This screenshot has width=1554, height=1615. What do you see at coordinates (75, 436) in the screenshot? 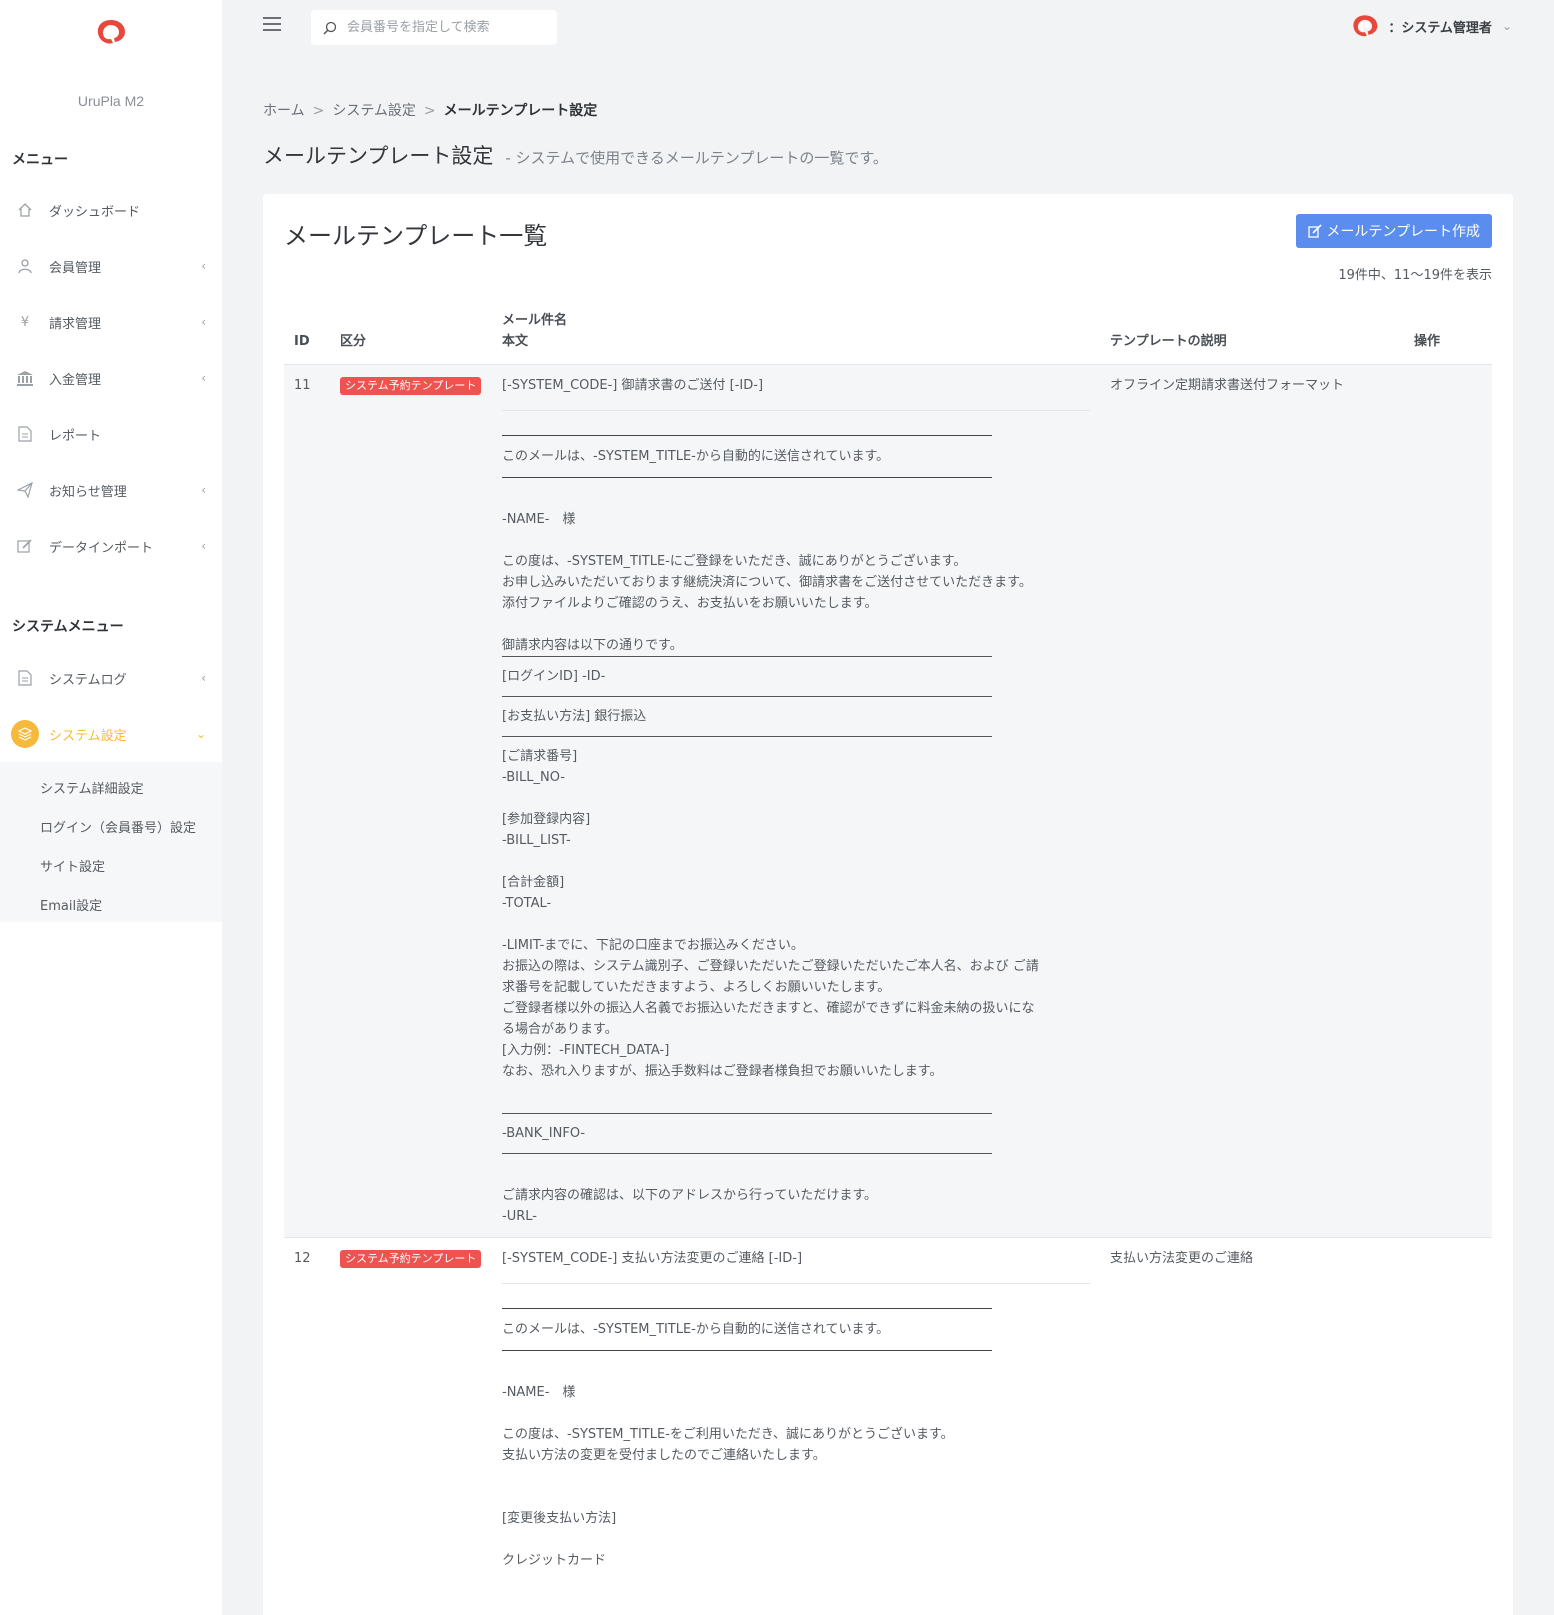
I see `sidebar-item-label: レポート` at bounding box center [75, 436].